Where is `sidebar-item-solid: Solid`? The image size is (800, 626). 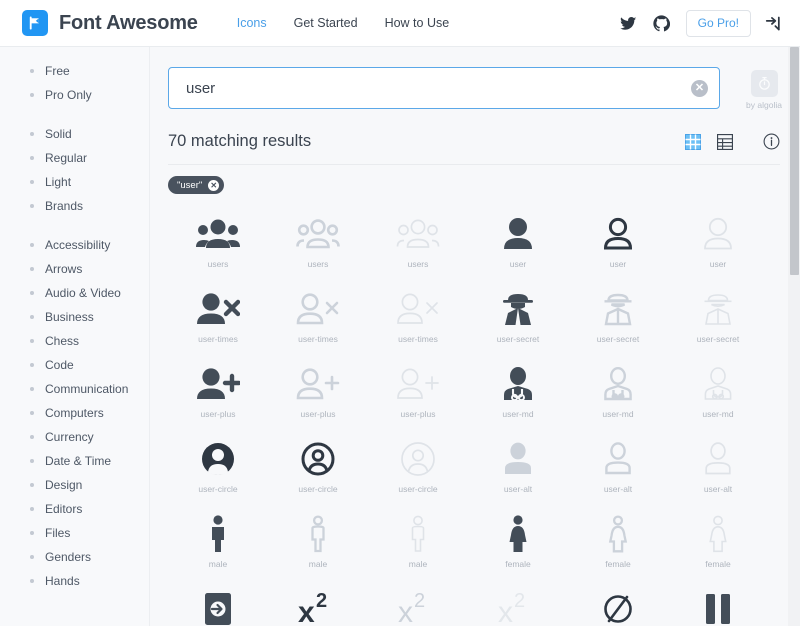 sidebar-item-solid: Solid is located at coordinates (74, 134).